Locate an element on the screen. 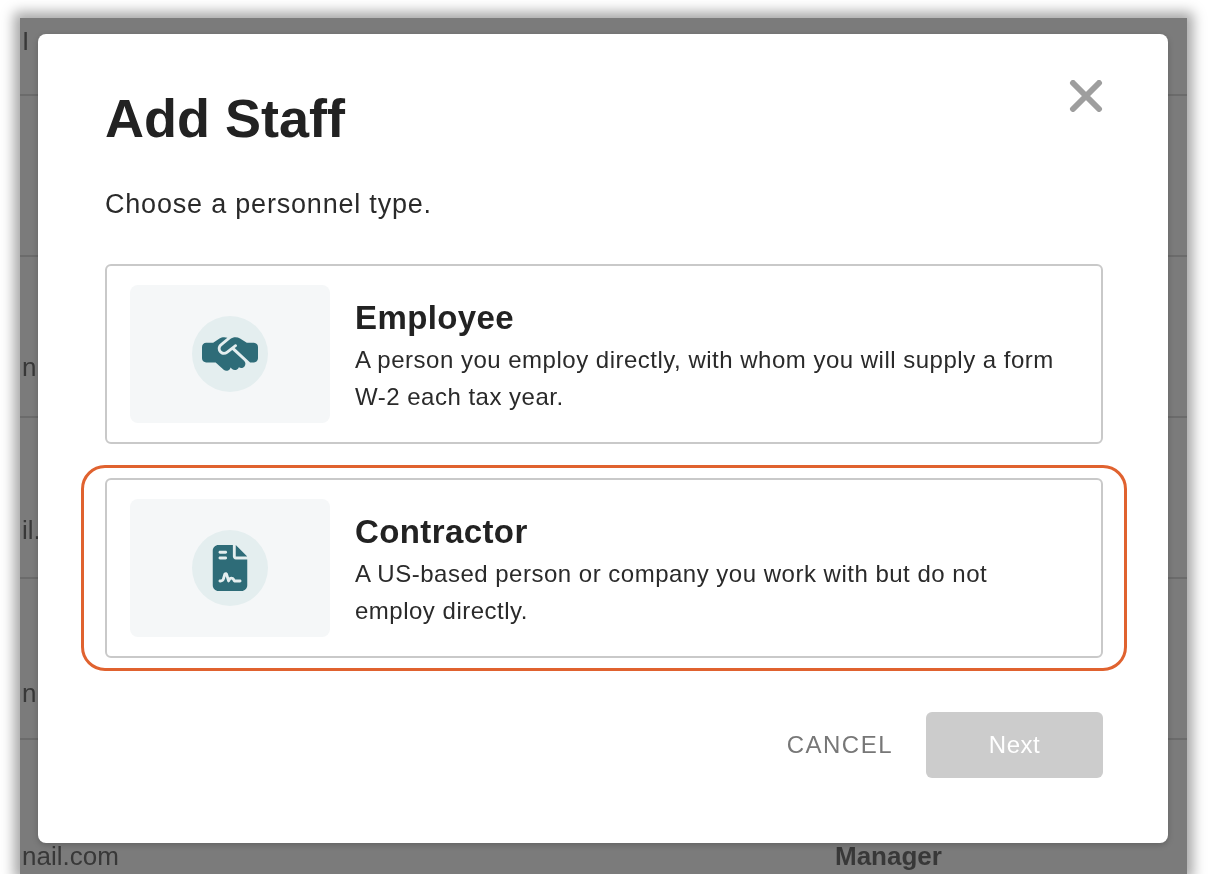 Image resolution: width=1208 pixels, height=882 pixels. option-title: Contractor is located at coordinates (441, 532).